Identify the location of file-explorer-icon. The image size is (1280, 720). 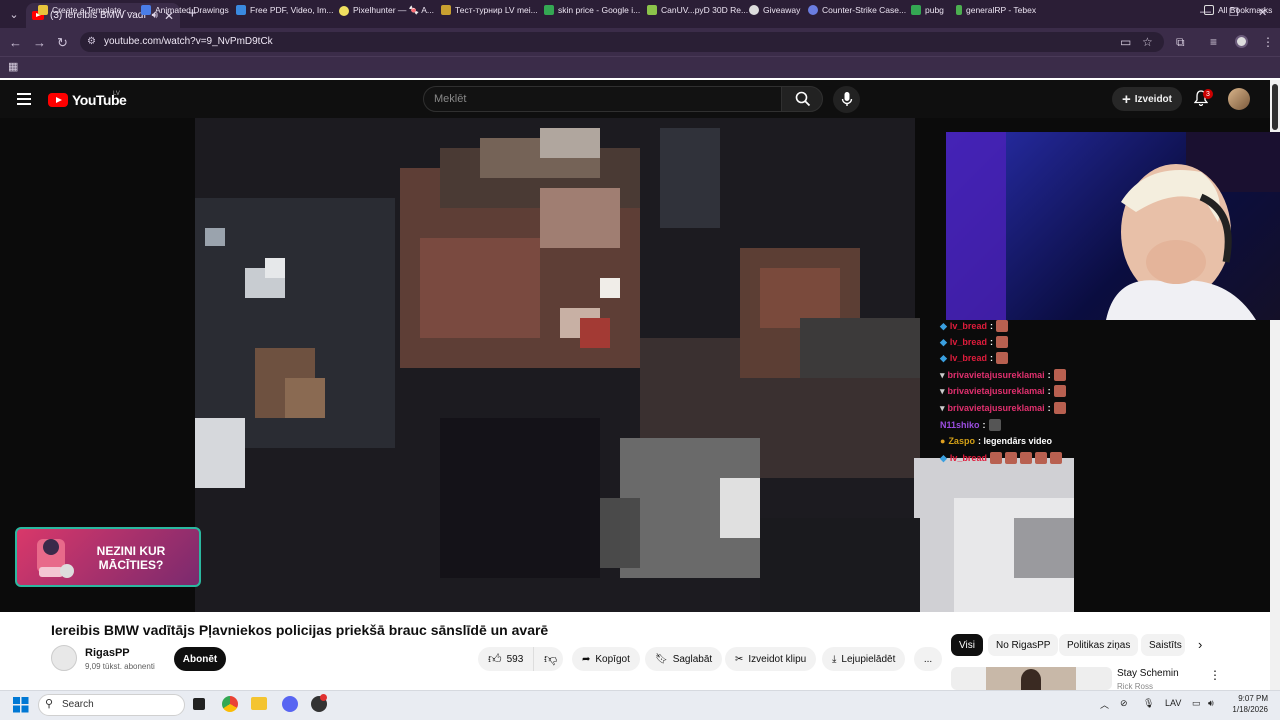
(259, 703).